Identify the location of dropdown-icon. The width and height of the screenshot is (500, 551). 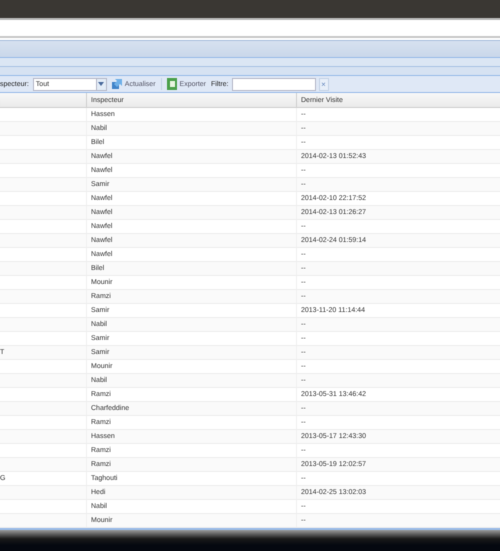
(101, 84).